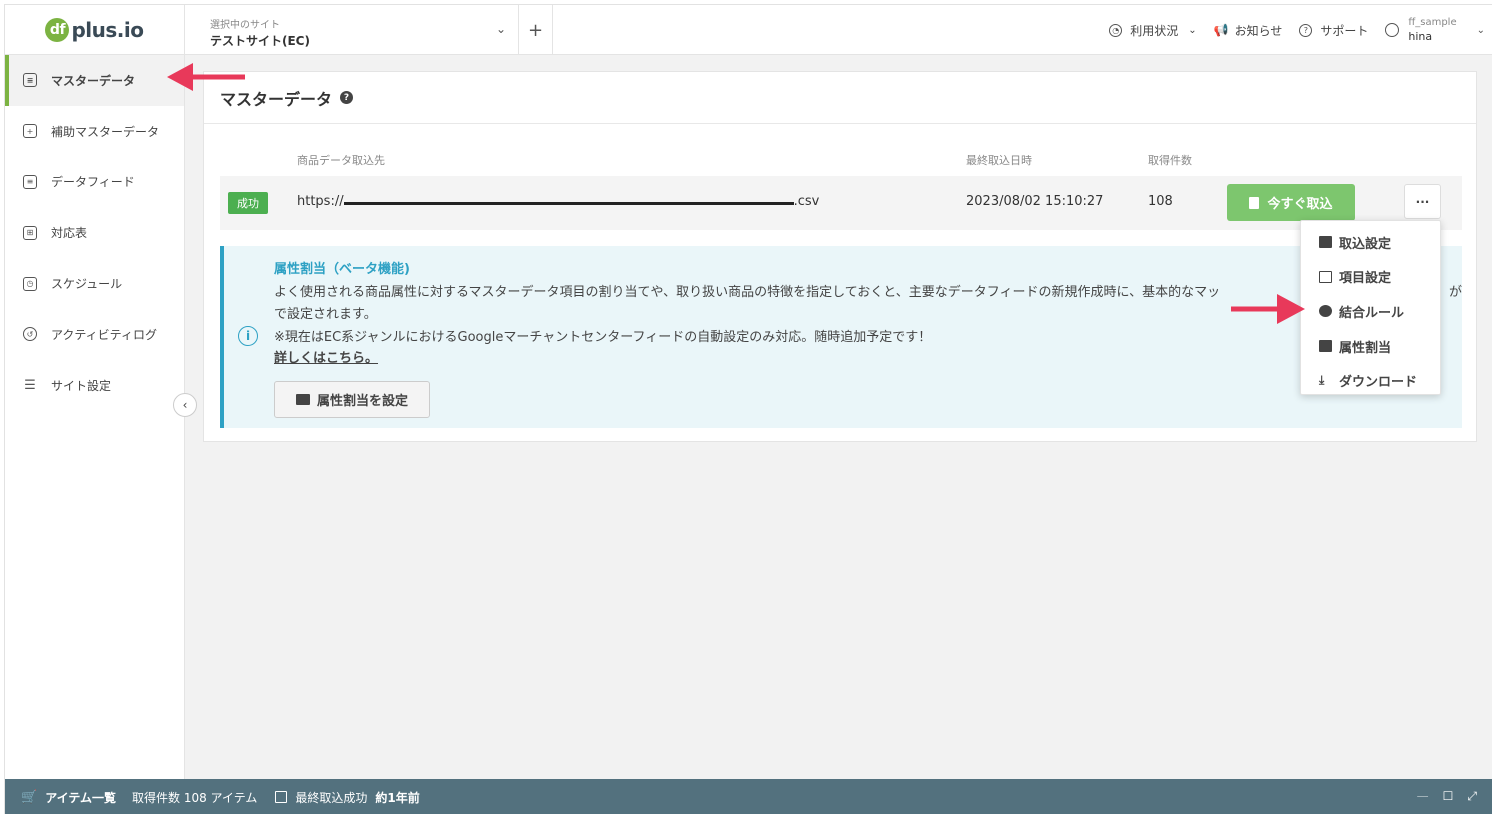  What do you see at coordinates (1344, 30) in the screenshot?
I see `support-label: サポート` at bounding box center [1344, 30].